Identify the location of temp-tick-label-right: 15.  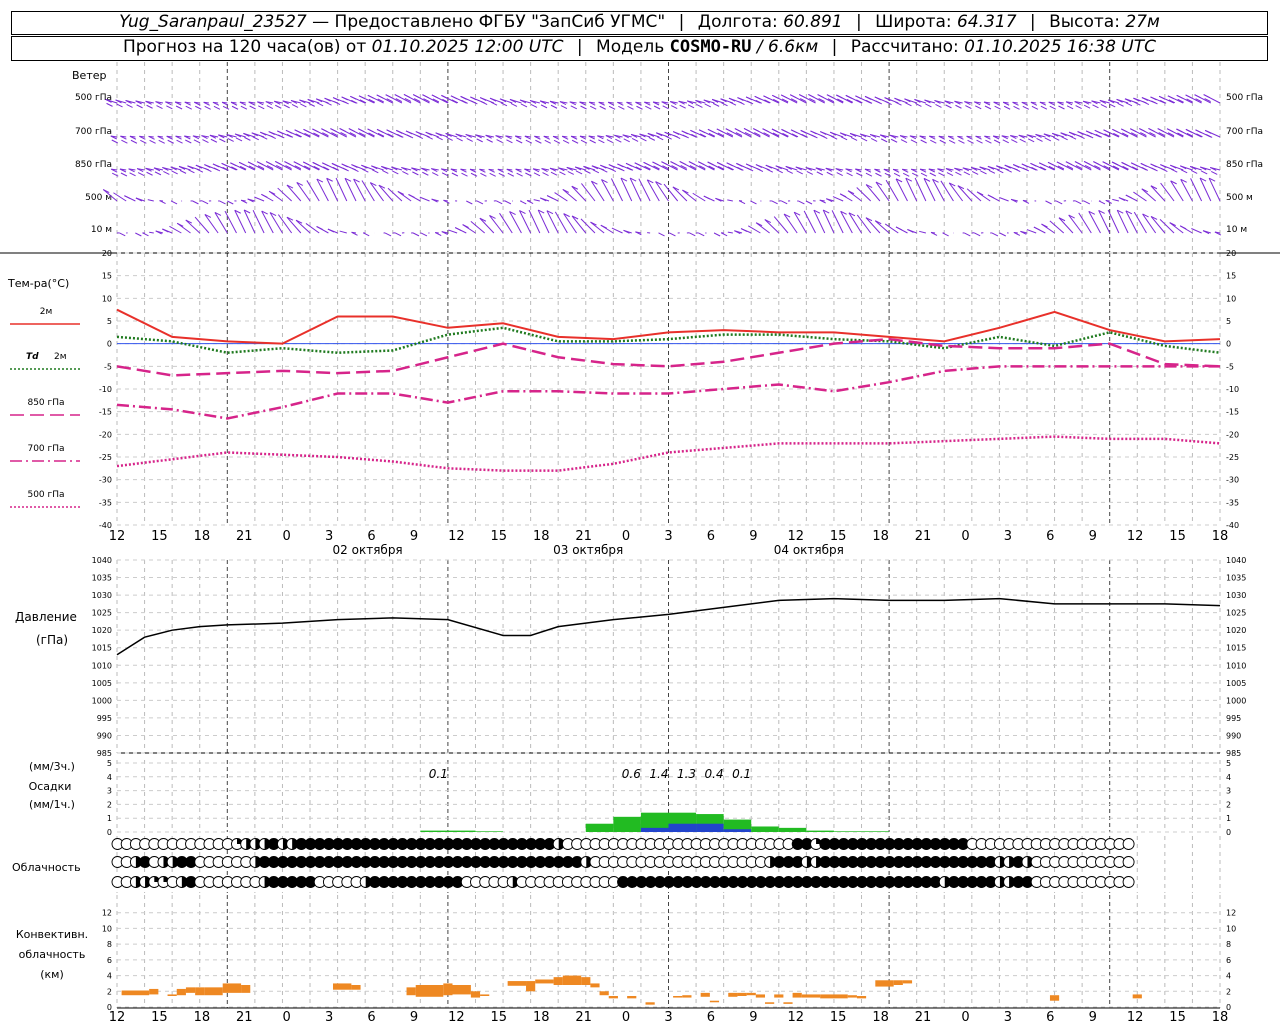
(1231, 276).